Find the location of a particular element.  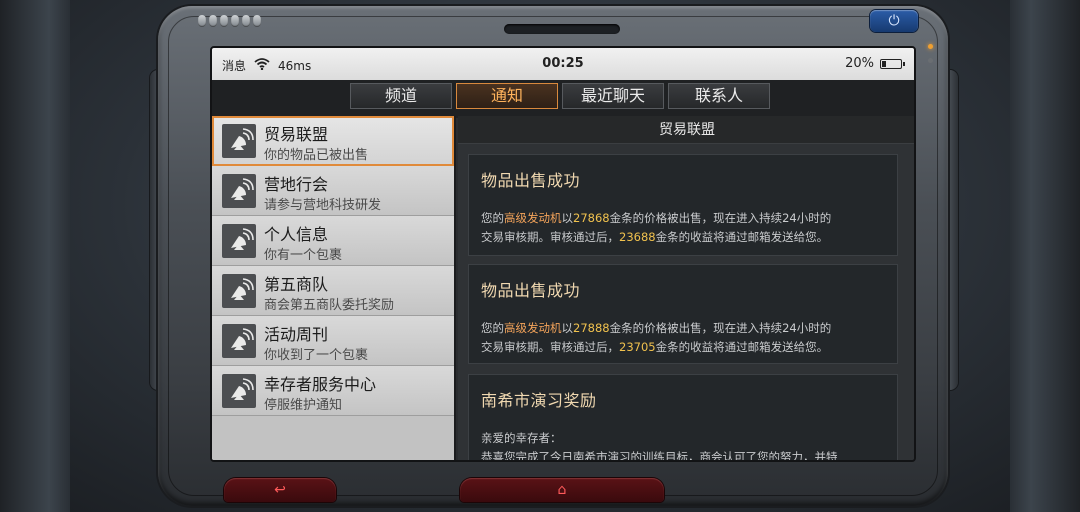

background-left-panel is located at coordinates (35, 256).